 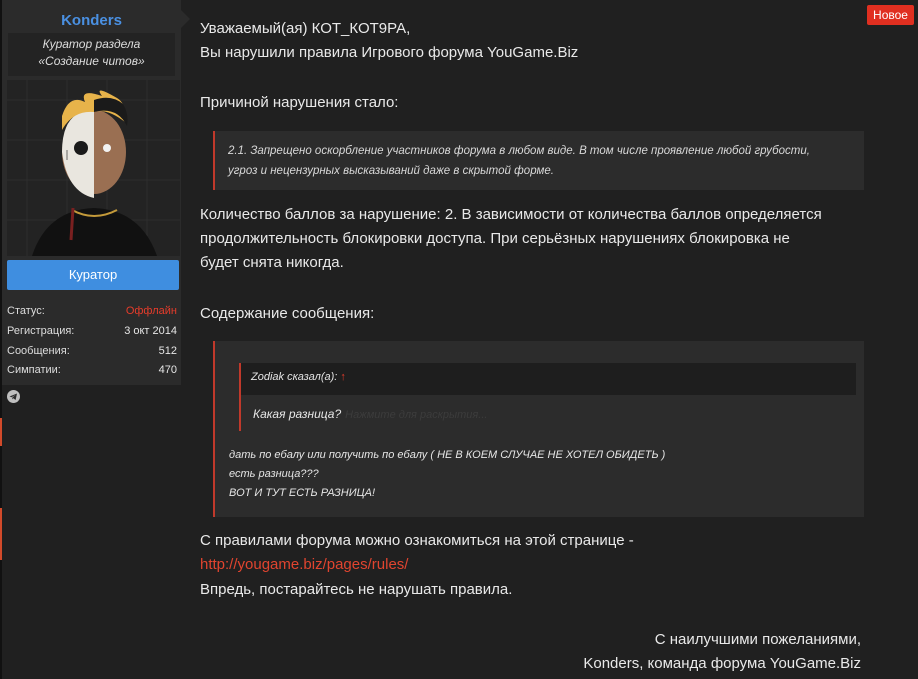 What do you see at coordinates (302, 493) in the screenshot?
I see `quoted-line: ВОТ И ТУТ ЕСТЬ РАЗНИЦА!` at bounding box center [302, 493].